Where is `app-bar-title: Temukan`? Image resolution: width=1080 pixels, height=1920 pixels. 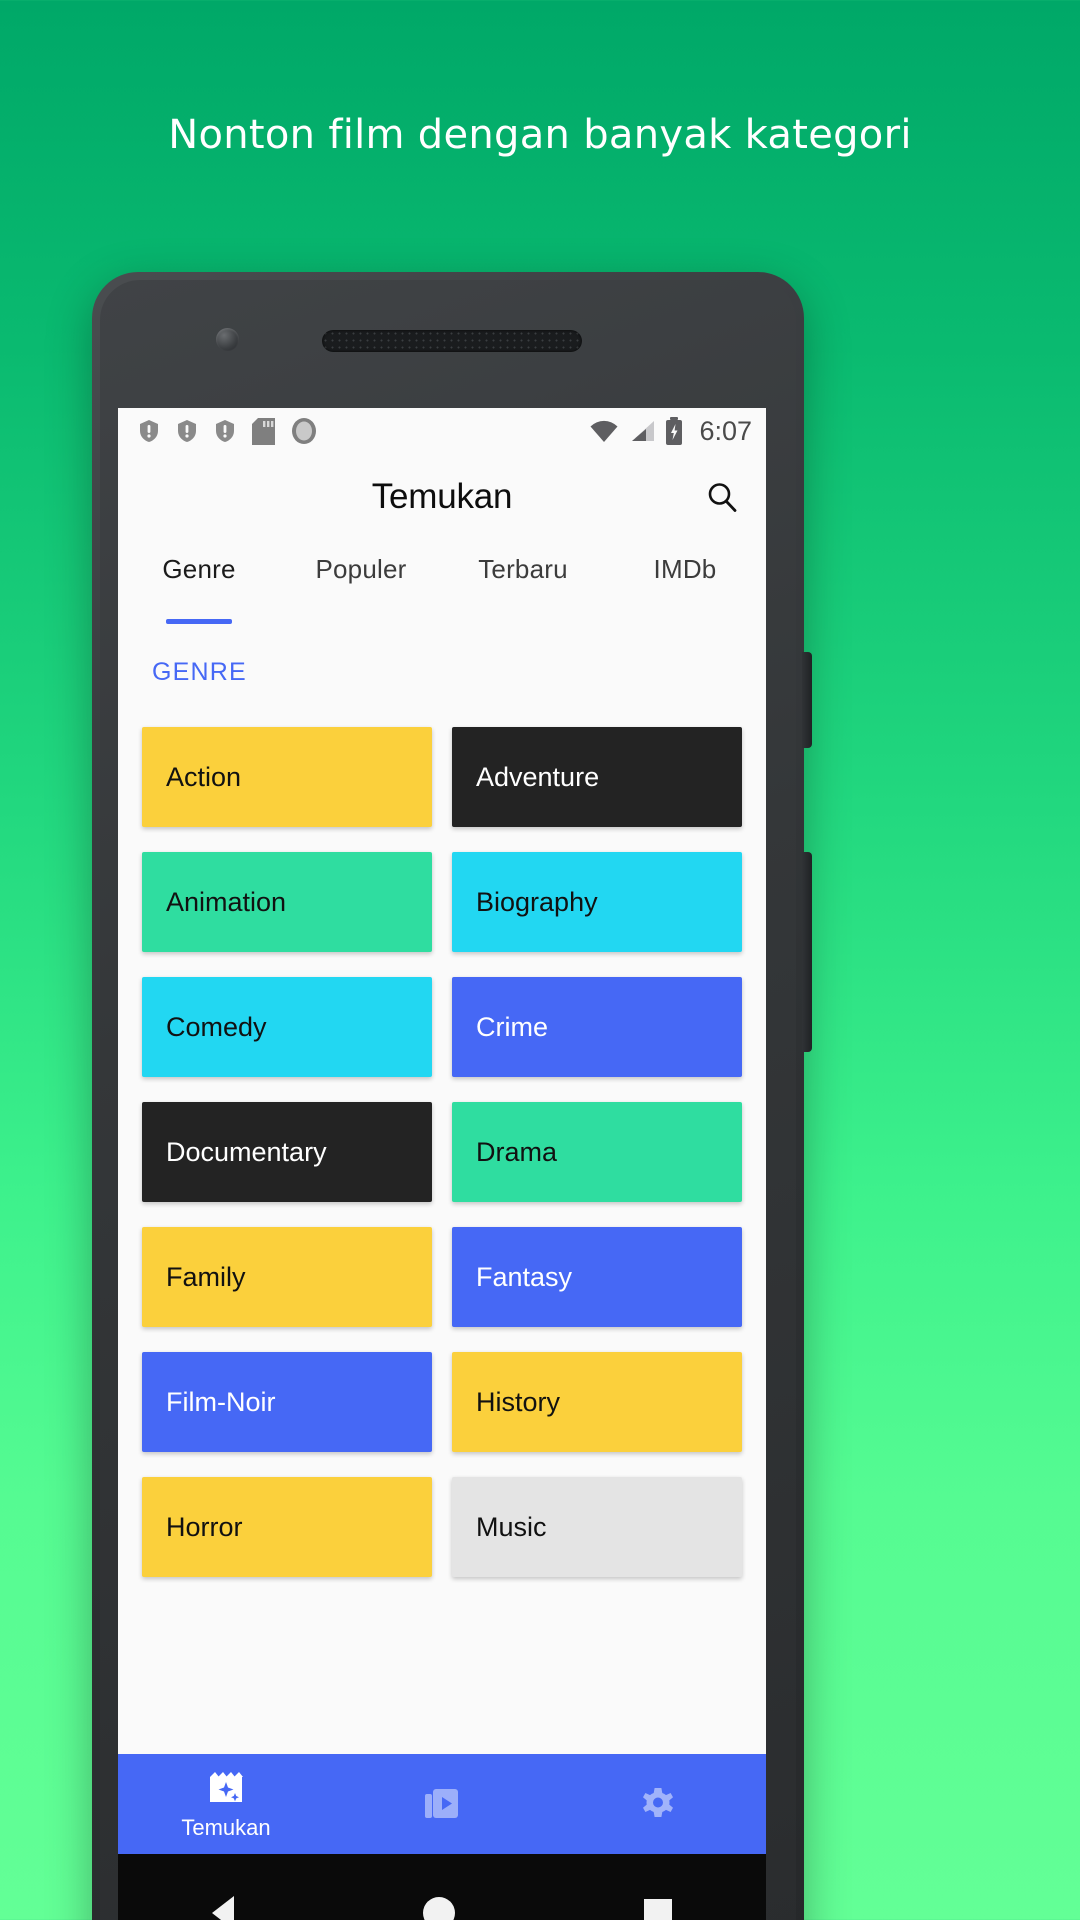
app-bar-title: Temukan is located at coordinates (442, 496).